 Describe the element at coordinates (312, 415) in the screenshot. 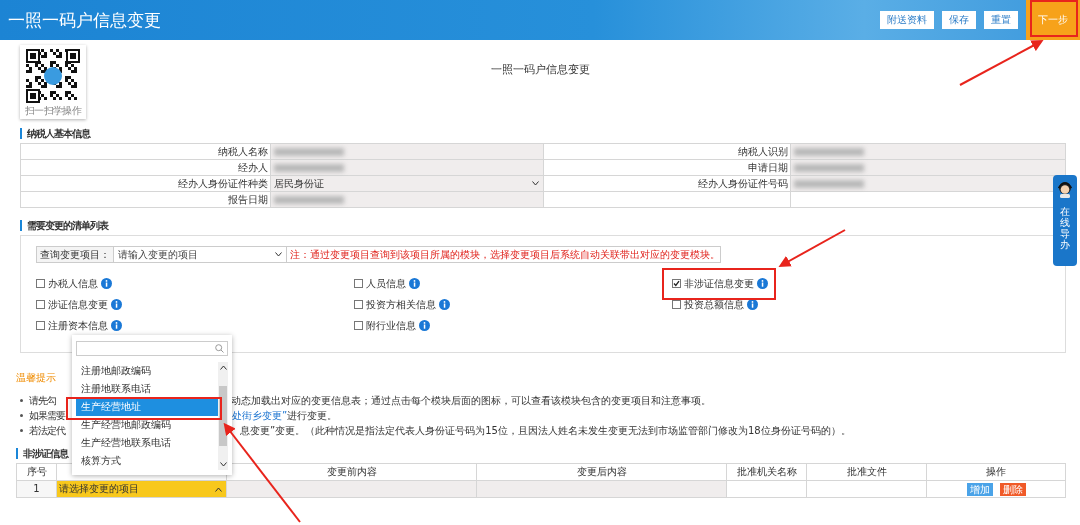

I see `tip-text: 进行变更。` at that location.